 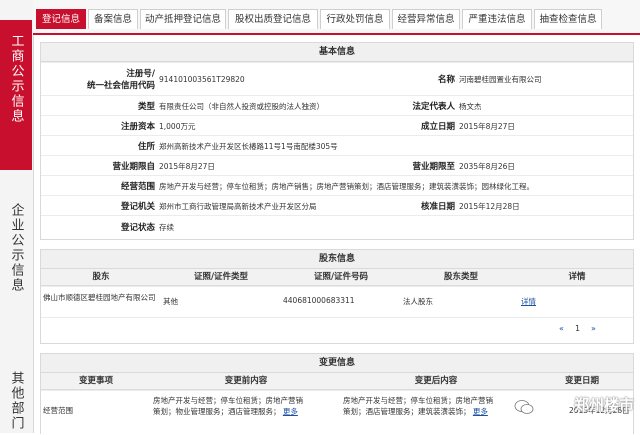 I want to click on legal-rep-value: 杨文杰, so click(x=470, y=106).